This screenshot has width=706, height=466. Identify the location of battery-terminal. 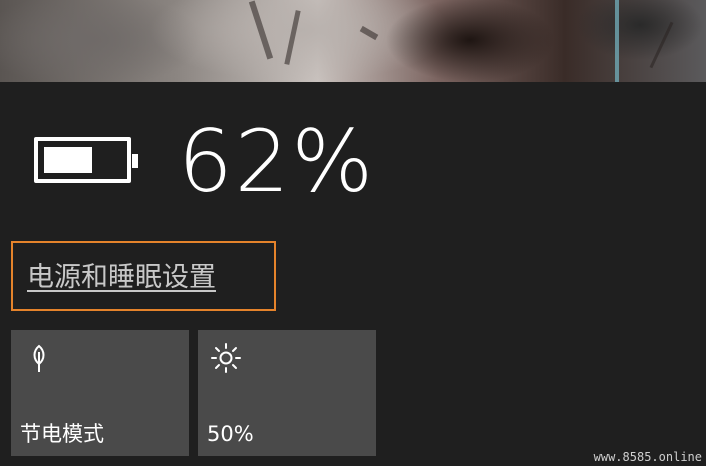
(135, 161).